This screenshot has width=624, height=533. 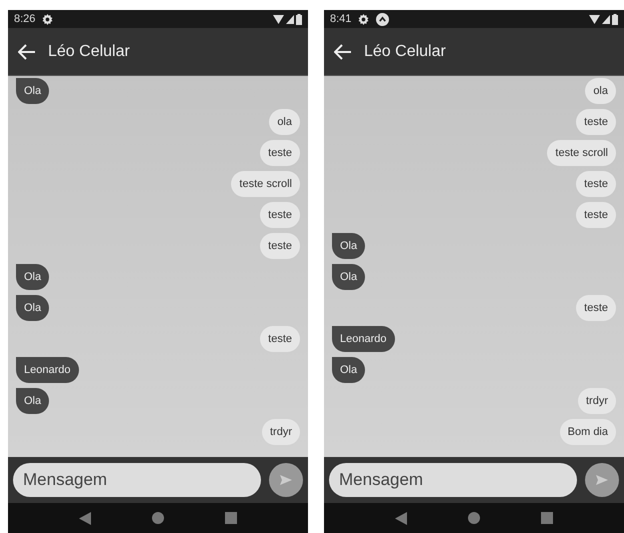 I want to click on status-time: 8:41, so click(x=341, y=19).